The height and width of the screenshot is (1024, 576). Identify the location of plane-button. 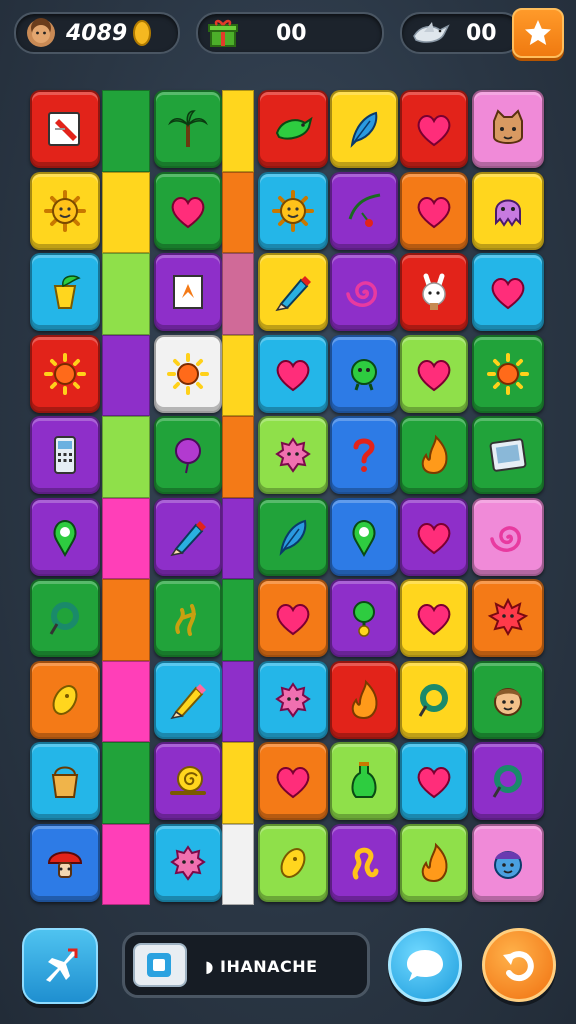
(60, 966).